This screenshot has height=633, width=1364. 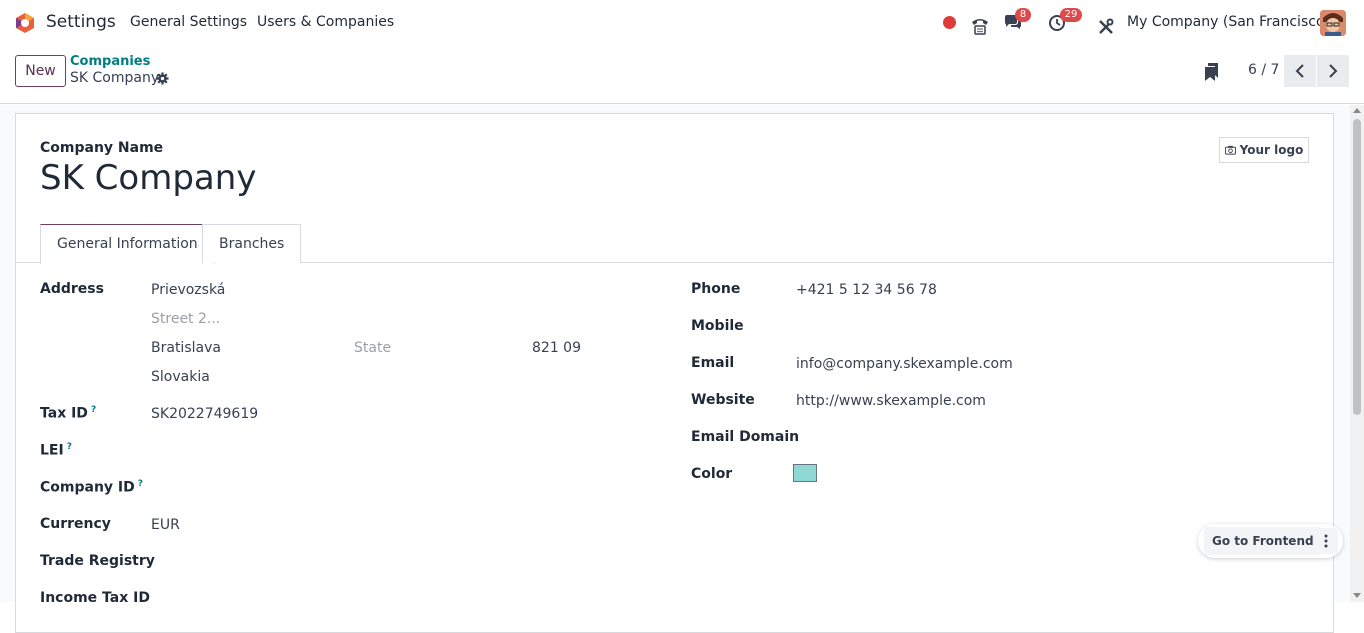 What do you see at coordinates (1071, 15) in the screenshot?
I see `clock-count-badge: 29` at bounding box center [1071, 15].